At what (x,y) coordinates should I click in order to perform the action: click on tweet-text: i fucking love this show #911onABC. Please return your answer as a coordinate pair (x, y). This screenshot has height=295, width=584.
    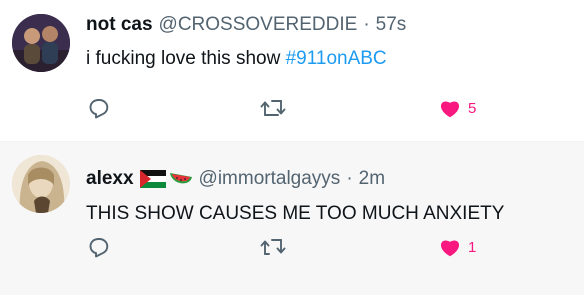
    Looking at the image, I should click on (236, 59).